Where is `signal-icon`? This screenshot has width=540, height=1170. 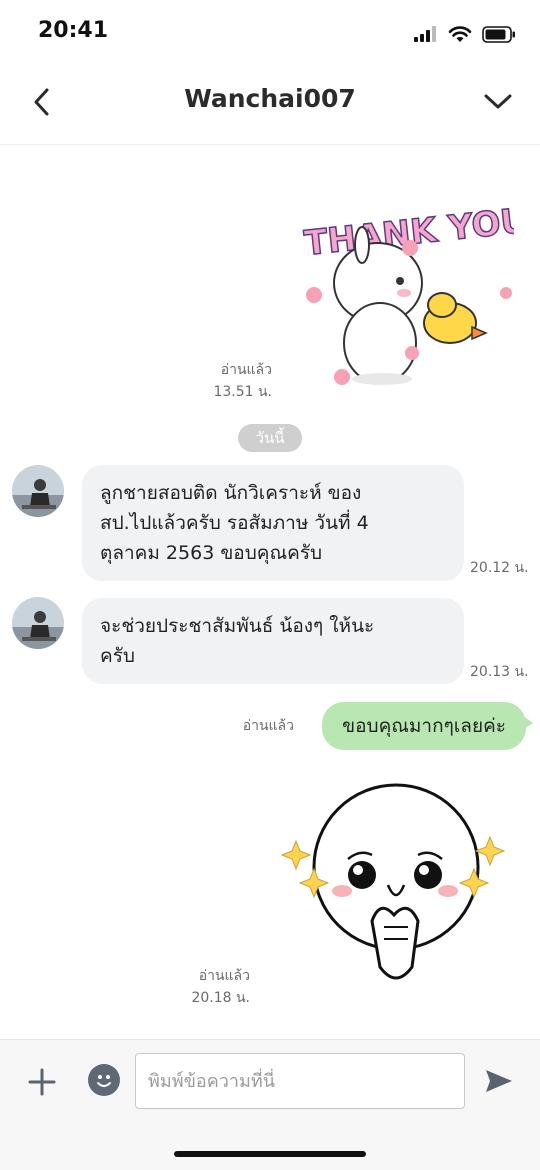
signal-icon is located at coordinates (425, 34).